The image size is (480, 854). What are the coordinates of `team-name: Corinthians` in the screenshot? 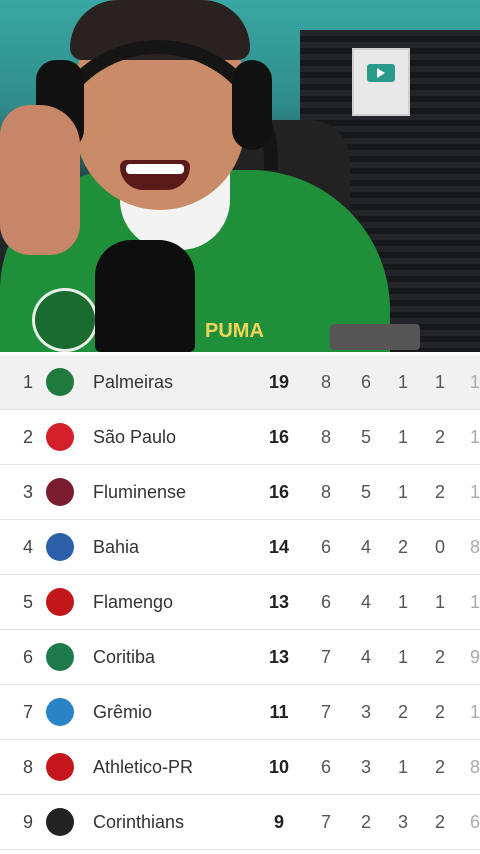 It's located at (139, 822).